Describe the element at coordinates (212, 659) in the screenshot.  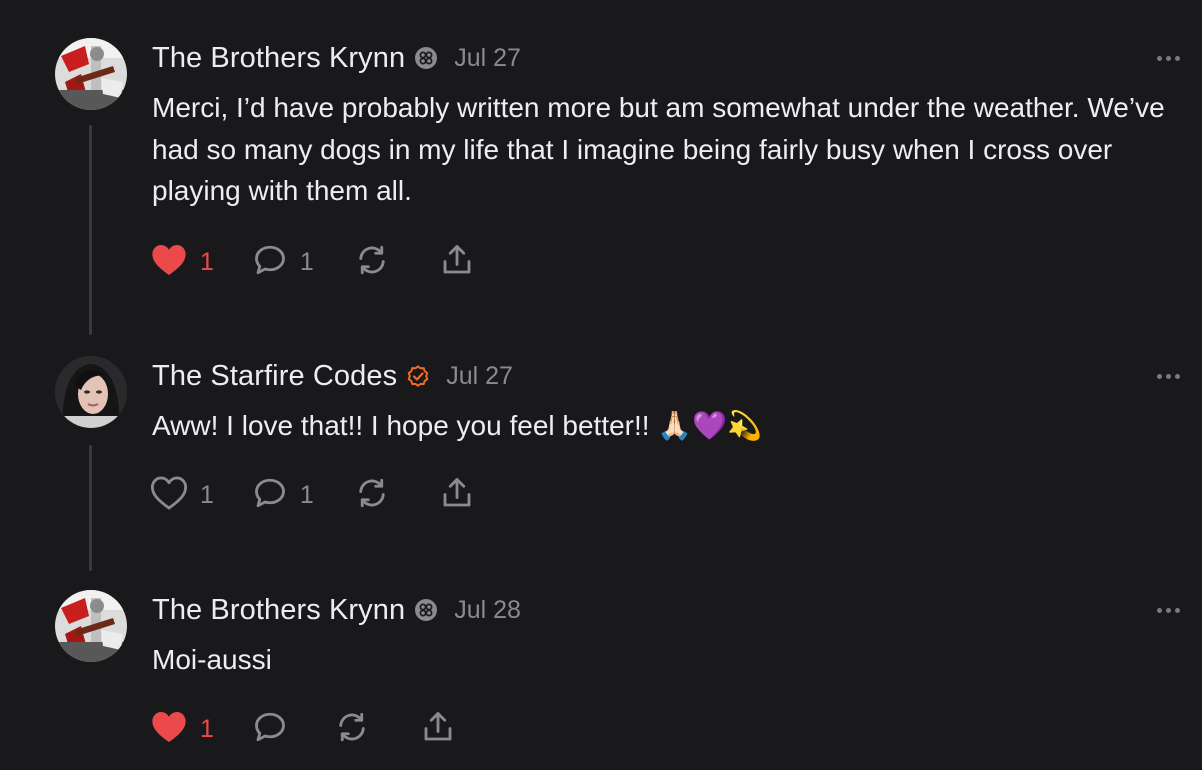
I see `comment-body: Moi-aussi` at that location.